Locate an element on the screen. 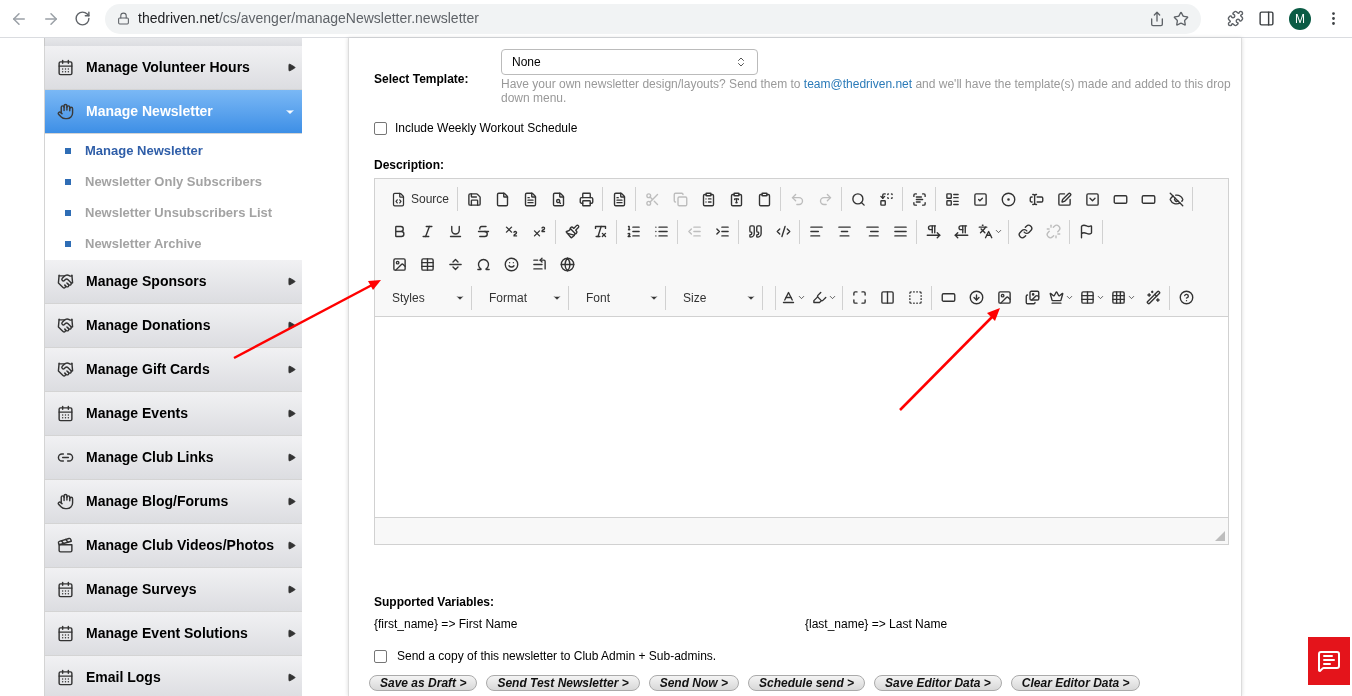  format-dropdown: Font is located at coordinates (622, 297).